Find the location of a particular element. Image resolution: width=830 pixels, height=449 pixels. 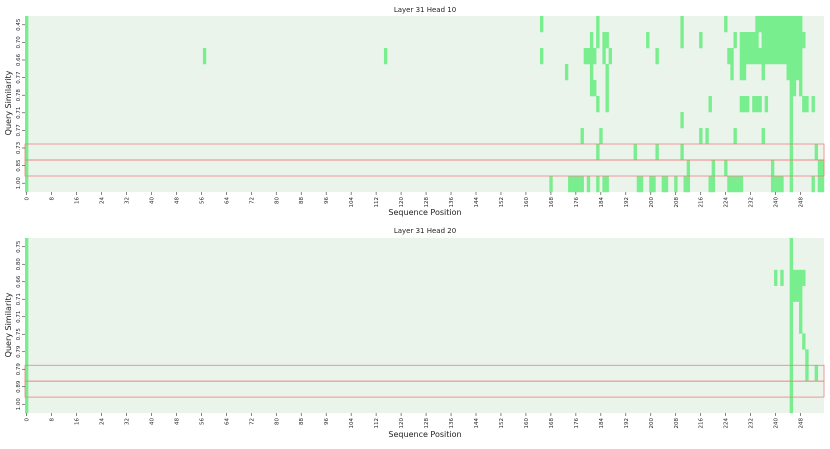

y-tick-label: 0.80 is located at coordinates (19, 264).